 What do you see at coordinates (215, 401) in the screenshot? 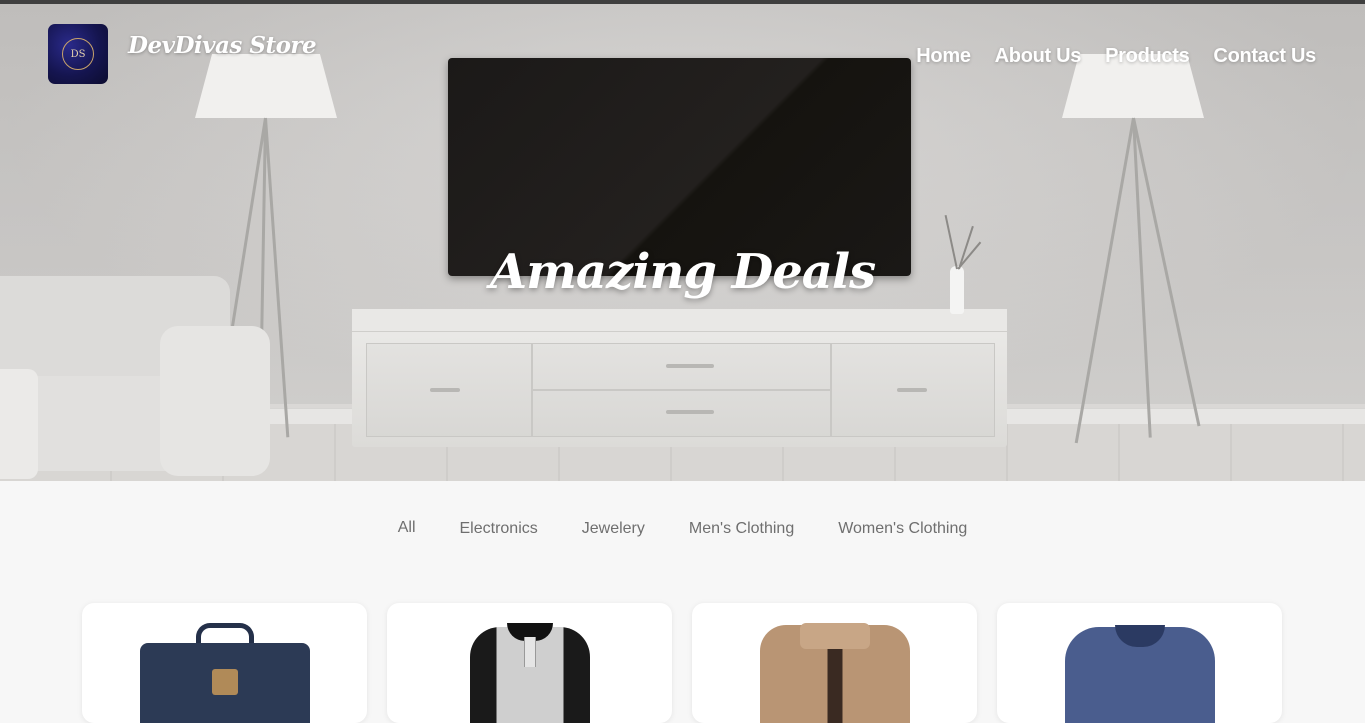
I see `sofa-arm` at bounding box center [215, 401].